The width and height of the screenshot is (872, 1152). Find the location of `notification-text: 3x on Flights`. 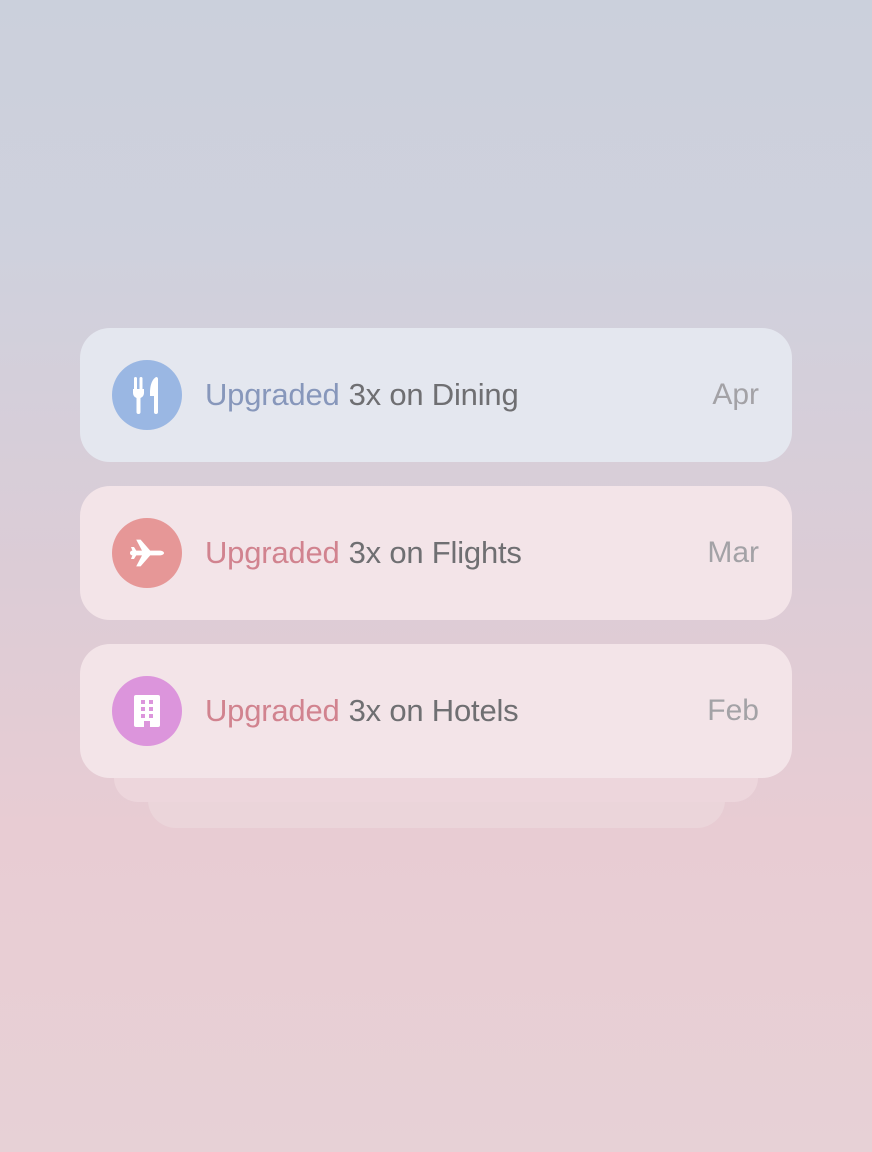

notification-text: 3x on Flights is located at coordinates (435, 552).